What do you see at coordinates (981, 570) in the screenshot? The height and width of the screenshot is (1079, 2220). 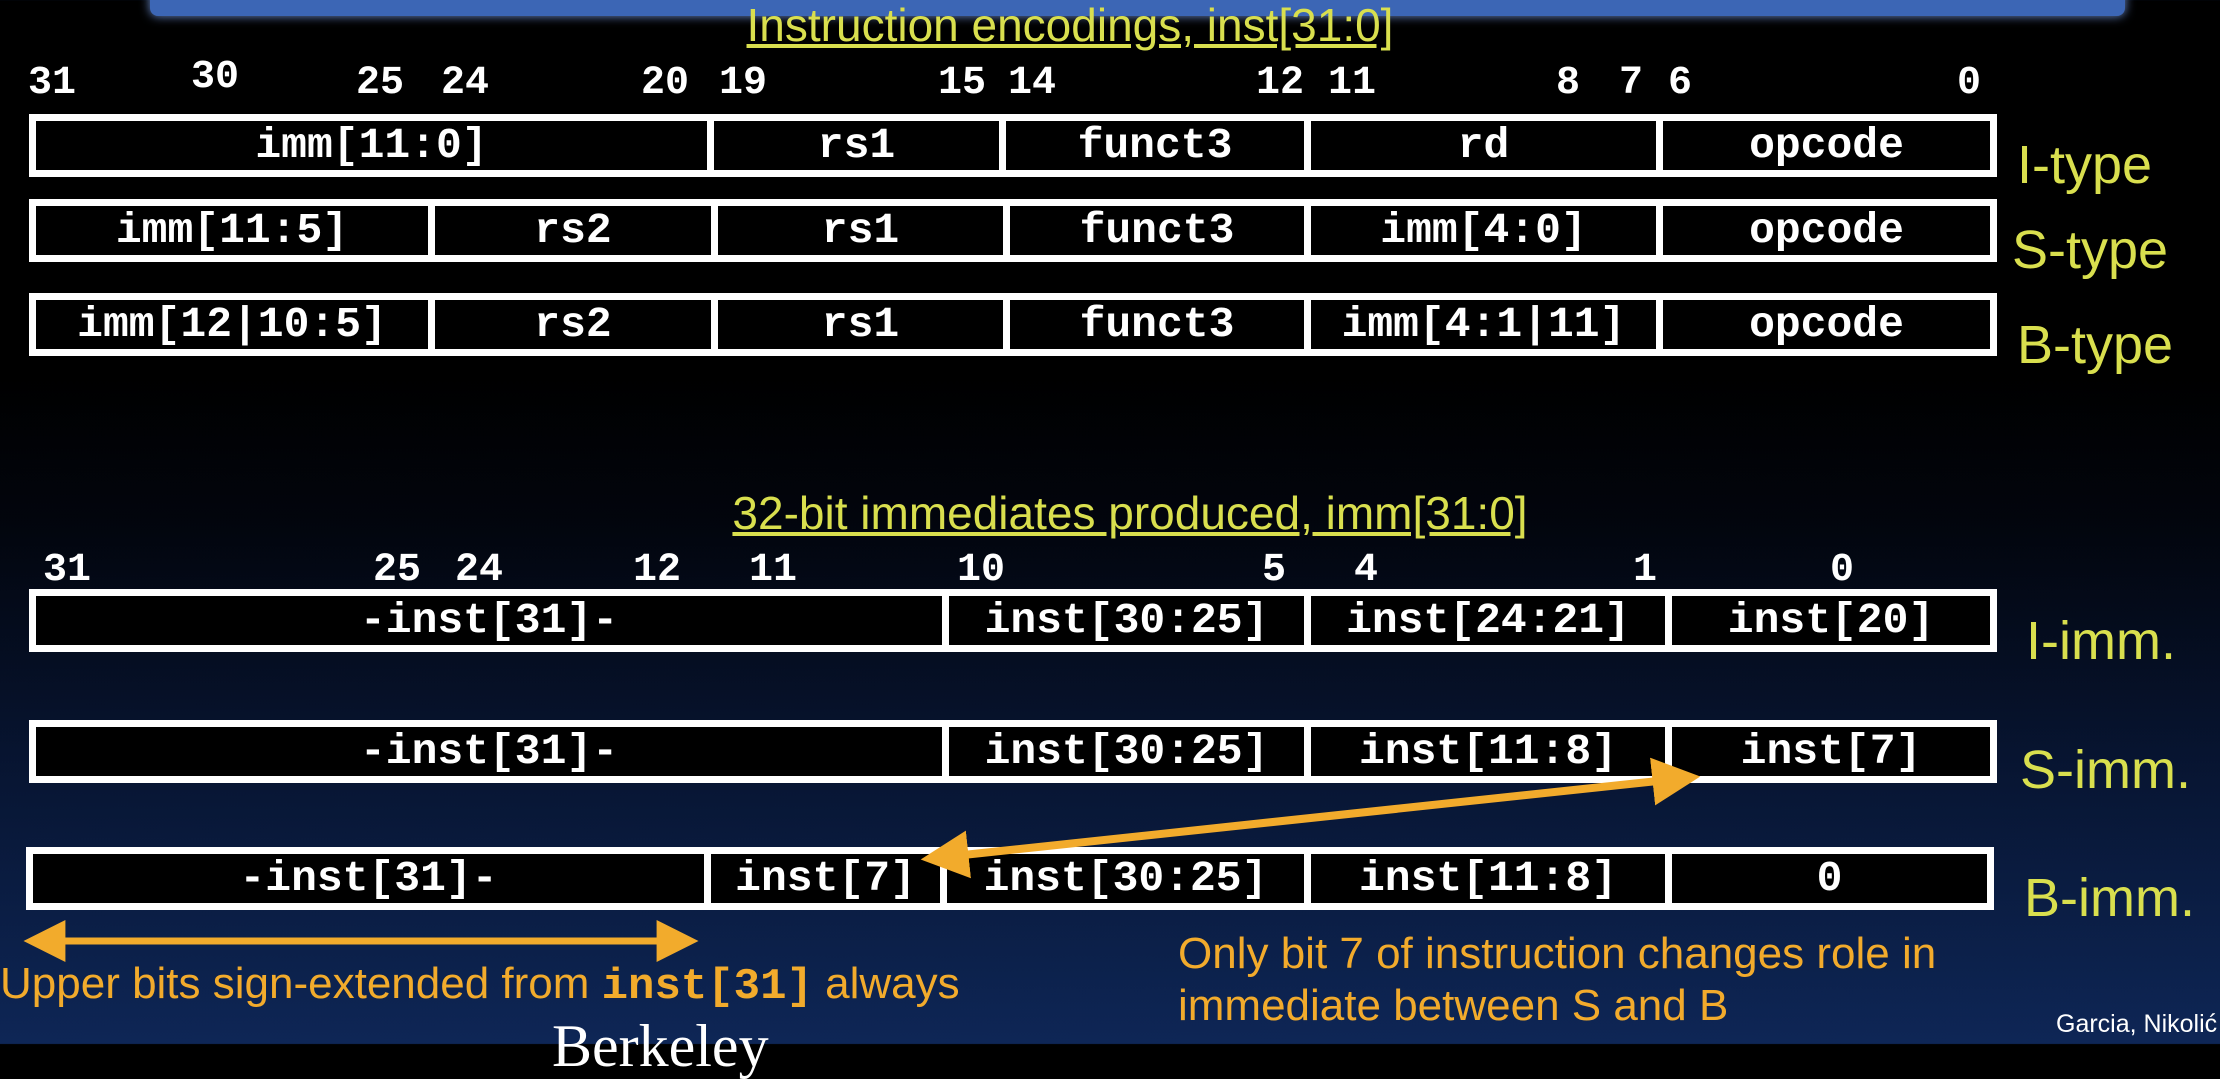 I see `bit-label: 10` at bounding box center [981, 570].